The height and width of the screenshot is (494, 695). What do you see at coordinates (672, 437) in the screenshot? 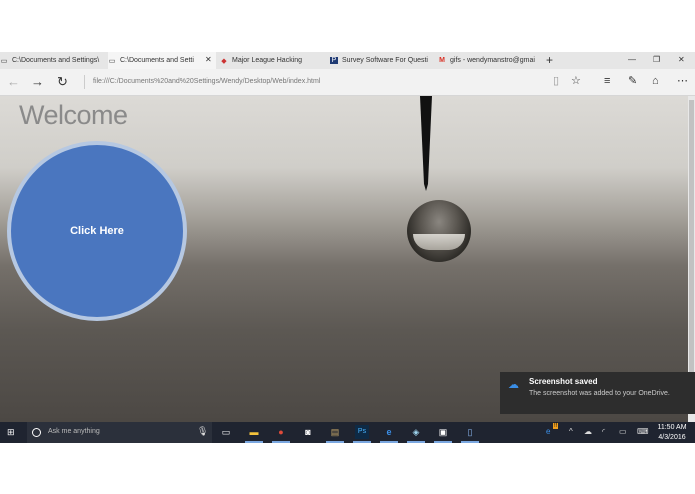
I see `clock-date: 4/3/2016` at bounding box center [672, 437].